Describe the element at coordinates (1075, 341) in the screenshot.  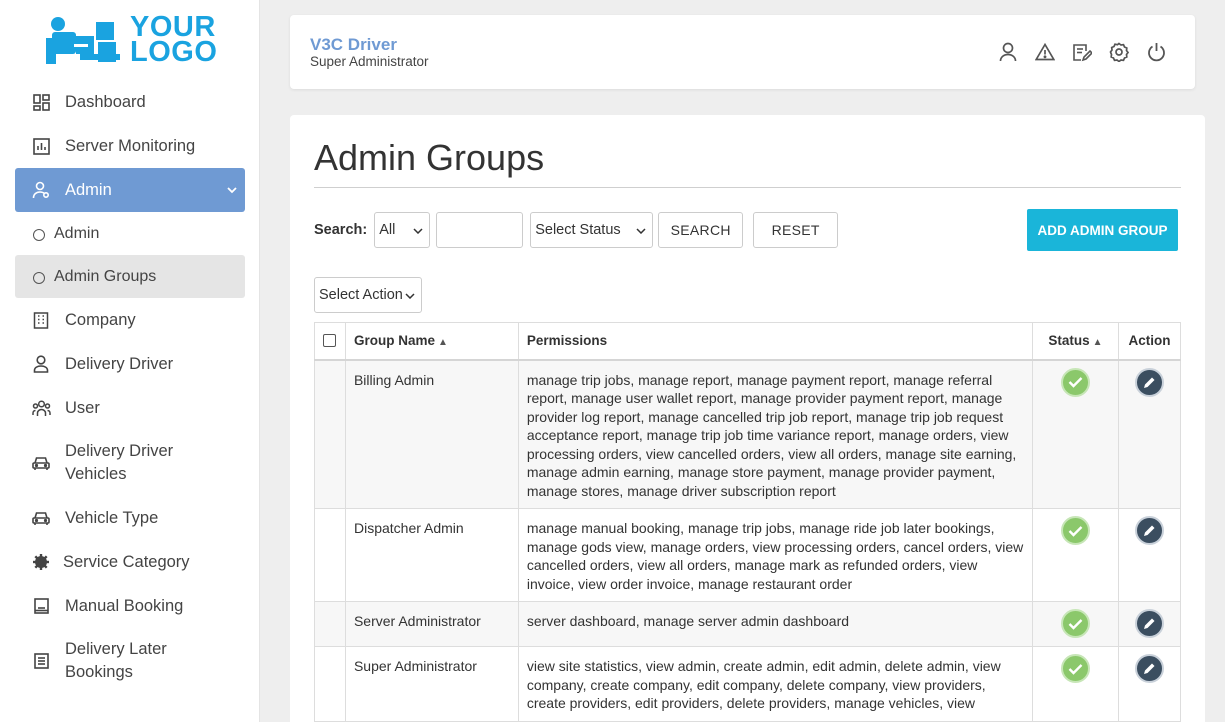
I see `column-header-status: Status ▲︎` at that location.